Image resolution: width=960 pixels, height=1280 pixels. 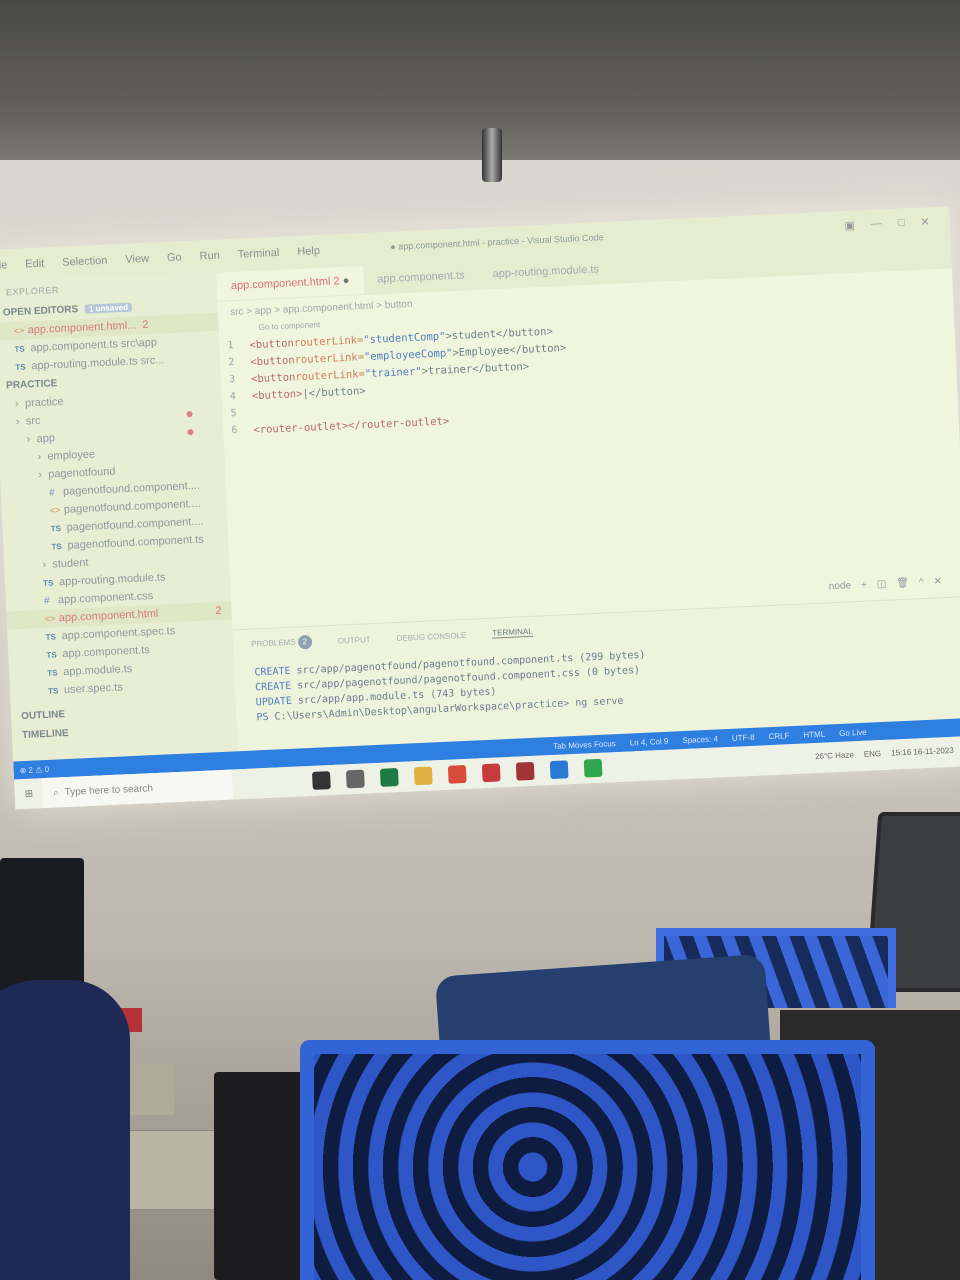 I want to click on editor-tab: app.component.ts, so click(x=421, y=277).